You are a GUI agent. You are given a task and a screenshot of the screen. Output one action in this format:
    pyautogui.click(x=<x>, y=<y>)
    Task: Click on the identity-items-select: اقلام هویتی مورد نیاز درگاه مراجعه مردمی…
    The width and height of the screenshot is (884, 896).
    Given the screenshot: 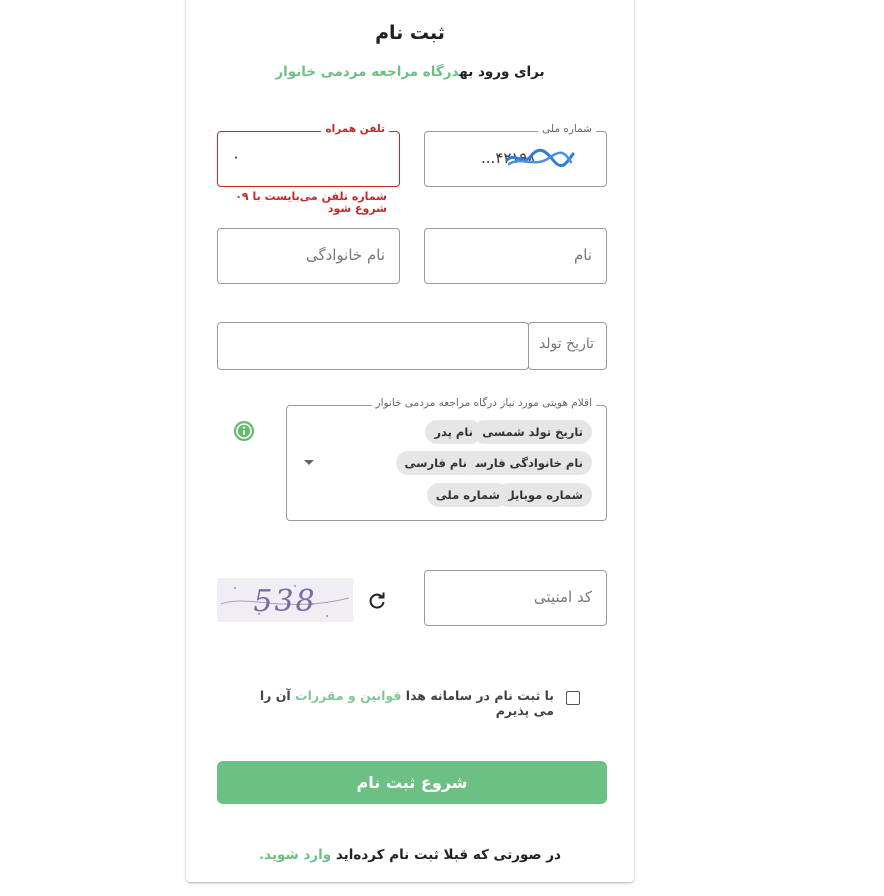 What is the action you would take?
    pyautogui.click(x=446, y=459)
    